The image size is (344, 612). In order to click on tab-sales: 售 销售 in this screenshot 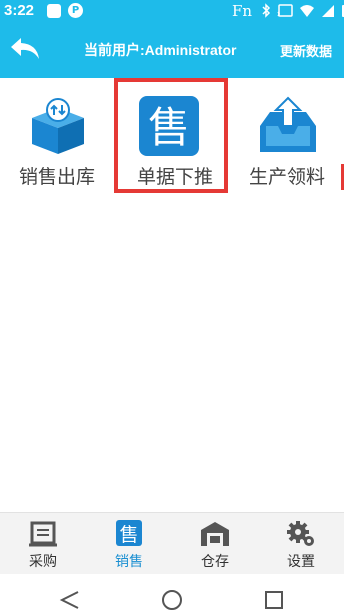, I will do `click(129, 544)`.